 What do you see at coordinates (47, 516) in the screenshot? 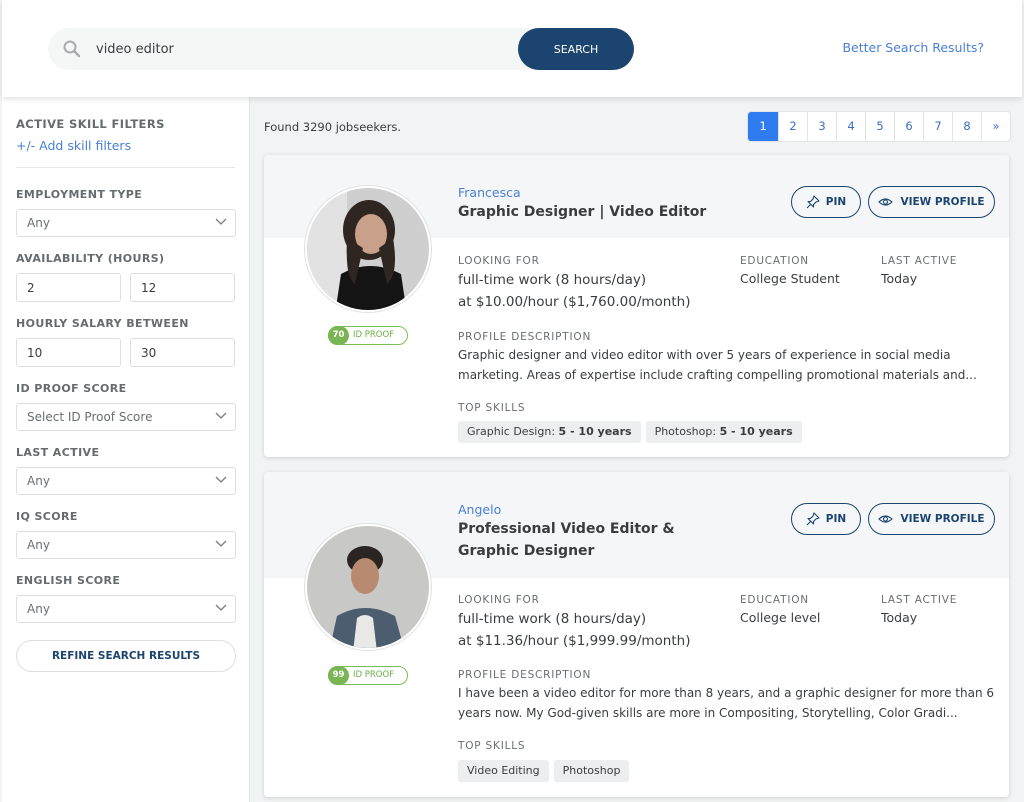
I see `iq-score-label: IQ SCORE` at bounding box center [47, 516].